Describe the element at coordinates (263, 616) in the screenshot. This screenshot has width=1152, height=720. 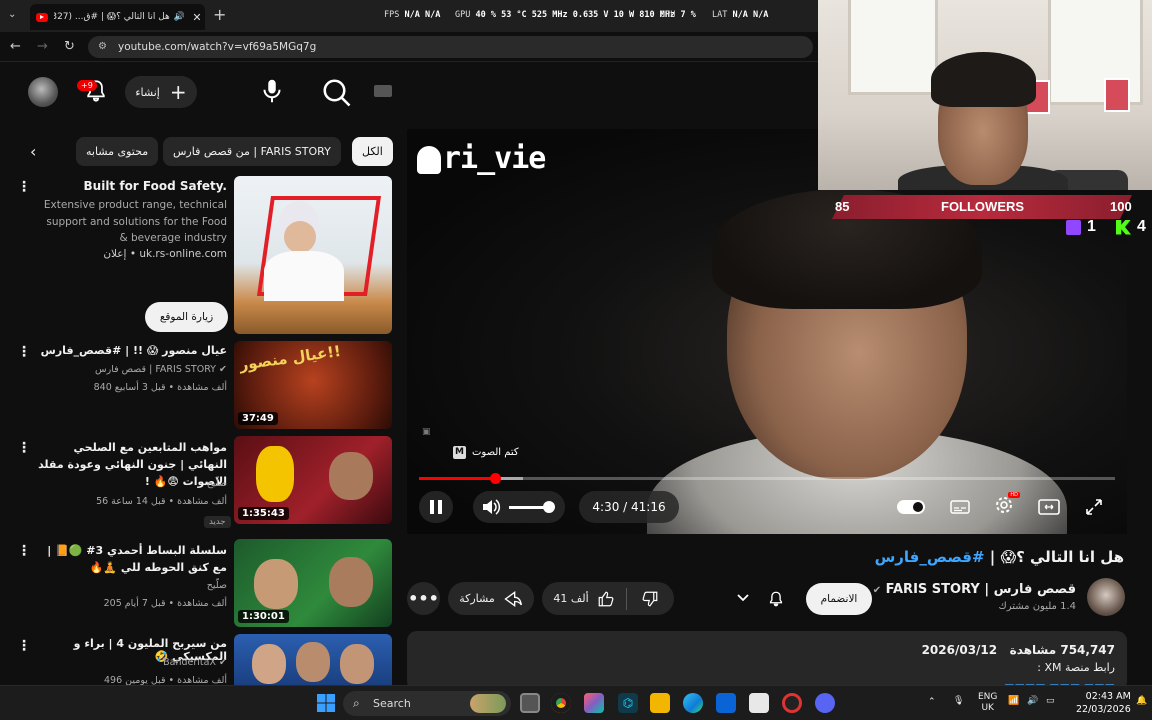
I see `duration-badge: 1:30:01` at that location.